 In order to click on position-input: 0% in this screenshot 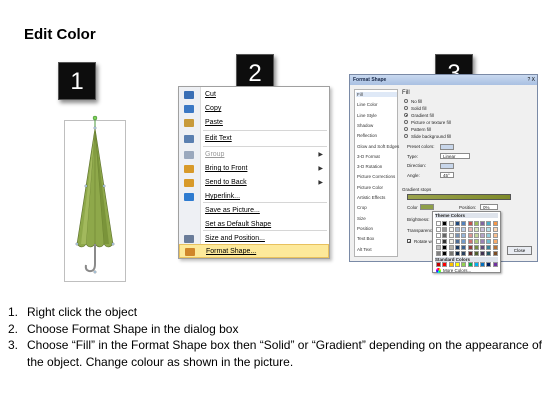, I will do `click(489, 207)`.